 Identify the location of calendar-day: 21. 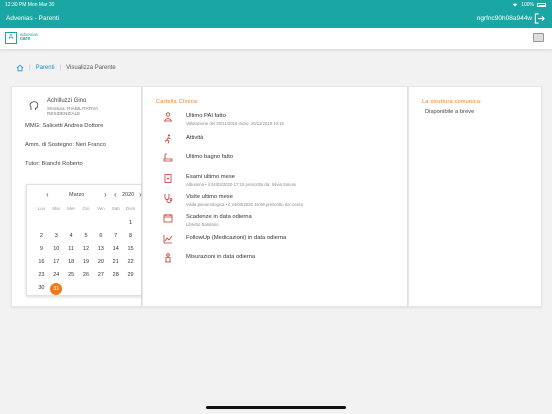
(115, 262).